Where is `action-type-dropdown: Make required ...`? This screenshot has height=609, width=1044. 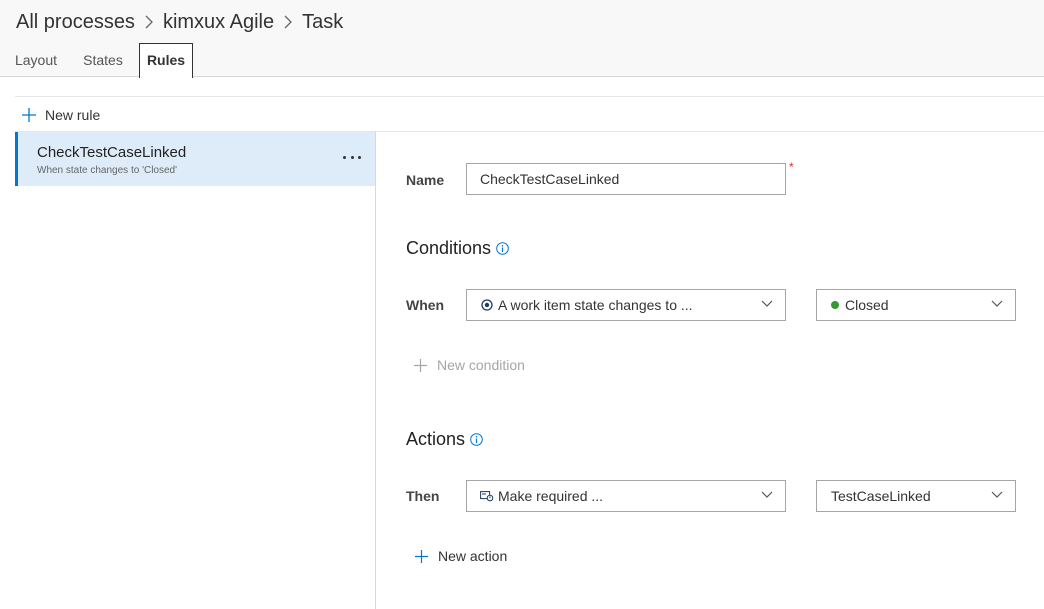
action-type-dropdown: Make required ... is located at coordinates (626, 496).